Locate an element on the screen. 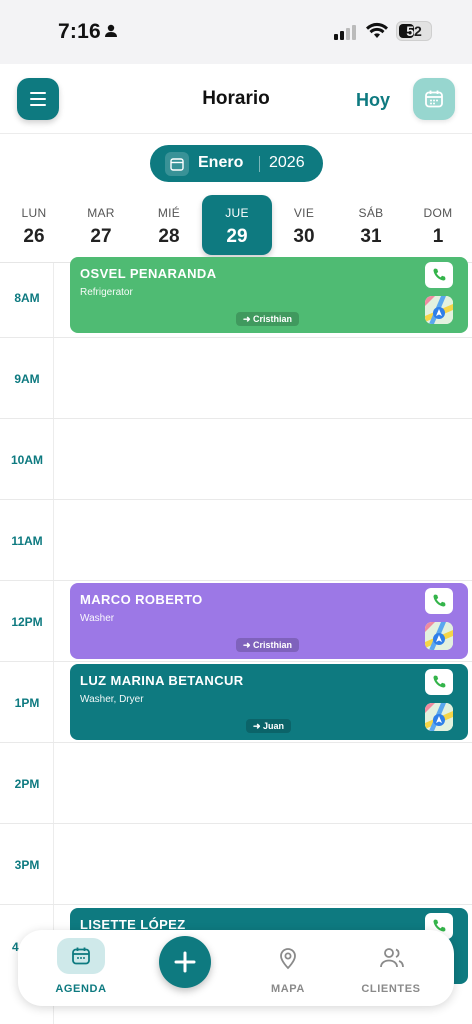 The height and width of the screenshot is (1024, 472). appliance-label: Washer is located at coordinates (97, 618).